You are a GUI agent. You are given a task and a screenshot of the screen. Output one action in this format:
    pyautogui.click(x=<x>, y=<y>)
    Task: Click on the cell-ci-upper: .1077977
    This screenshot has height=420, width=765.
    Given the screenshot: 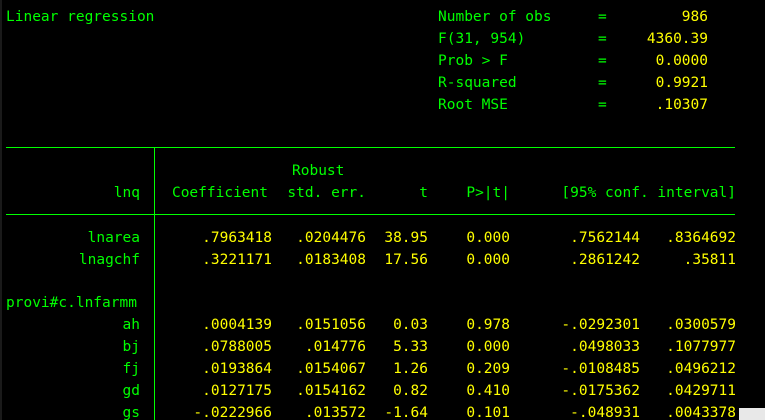 What is the action you would take?
    pyautogui.click(x=701, y=347)
    